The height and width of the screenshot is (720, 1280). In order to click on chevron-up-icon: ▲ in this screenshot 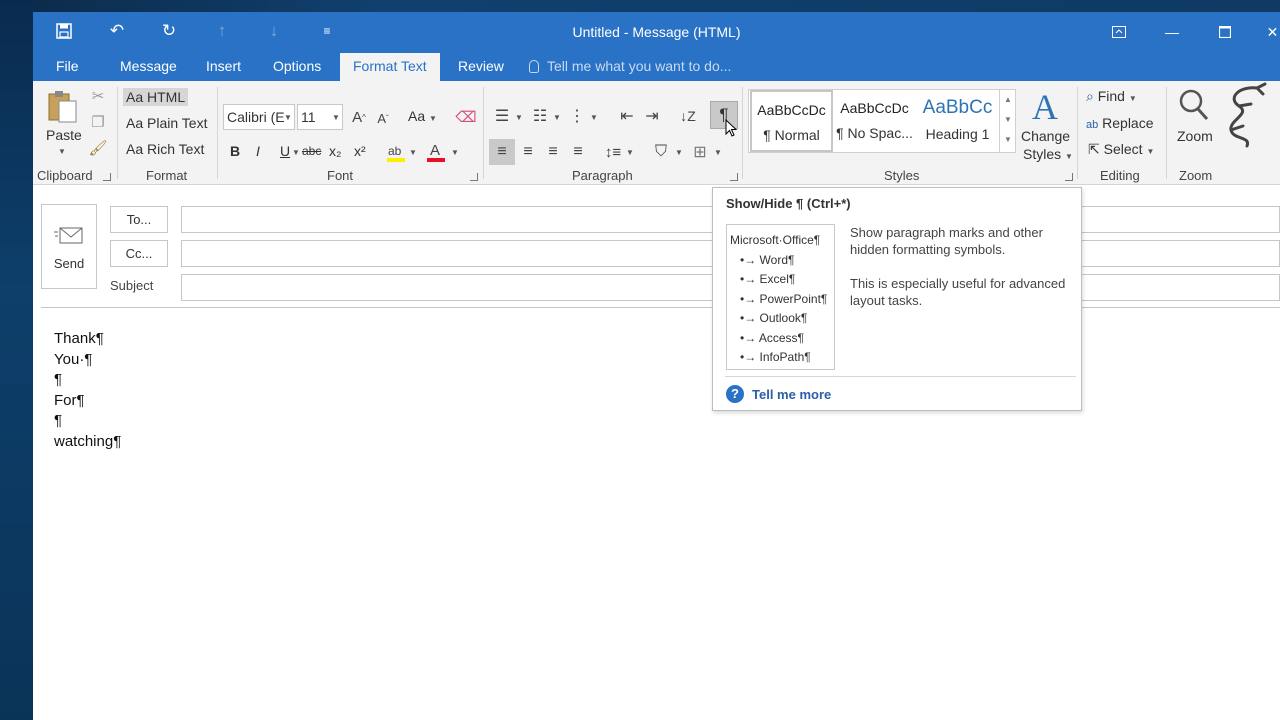, I will do `click(1008, 100)`.